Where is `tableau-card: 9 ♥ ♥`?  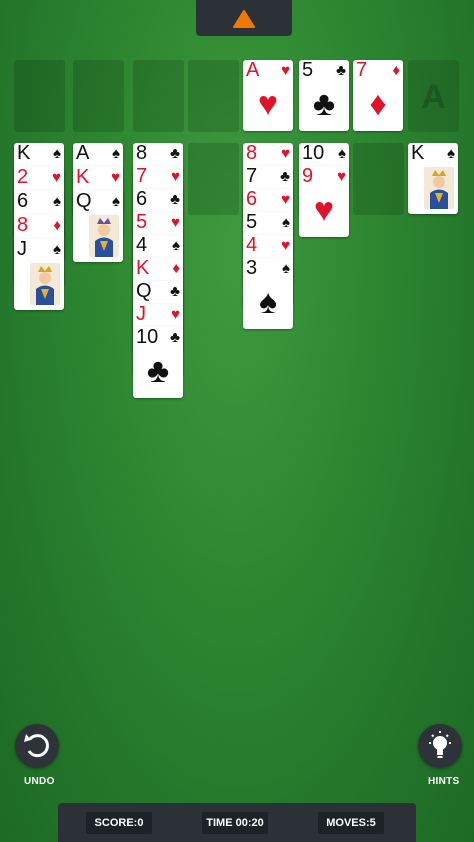 tableau-card: 9 ♥ ♥ is located at coordinates (324, 201).